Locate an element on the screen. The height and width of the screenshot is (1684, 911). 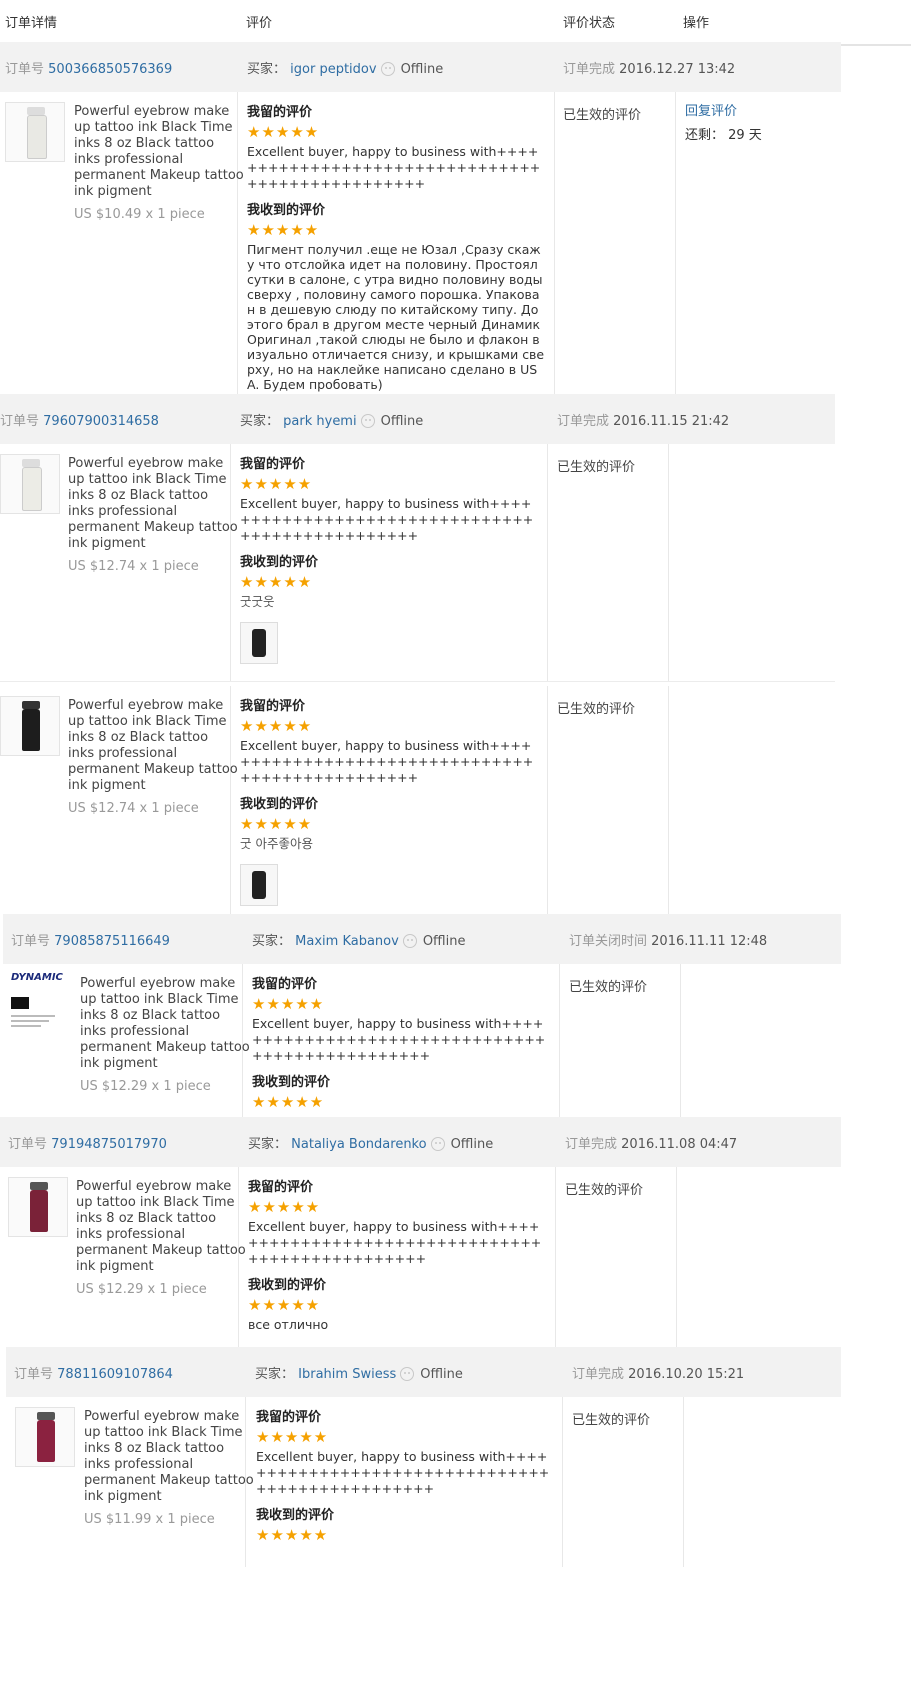
reply-review-link: 回复评价 is located at coordinates (723, 116).